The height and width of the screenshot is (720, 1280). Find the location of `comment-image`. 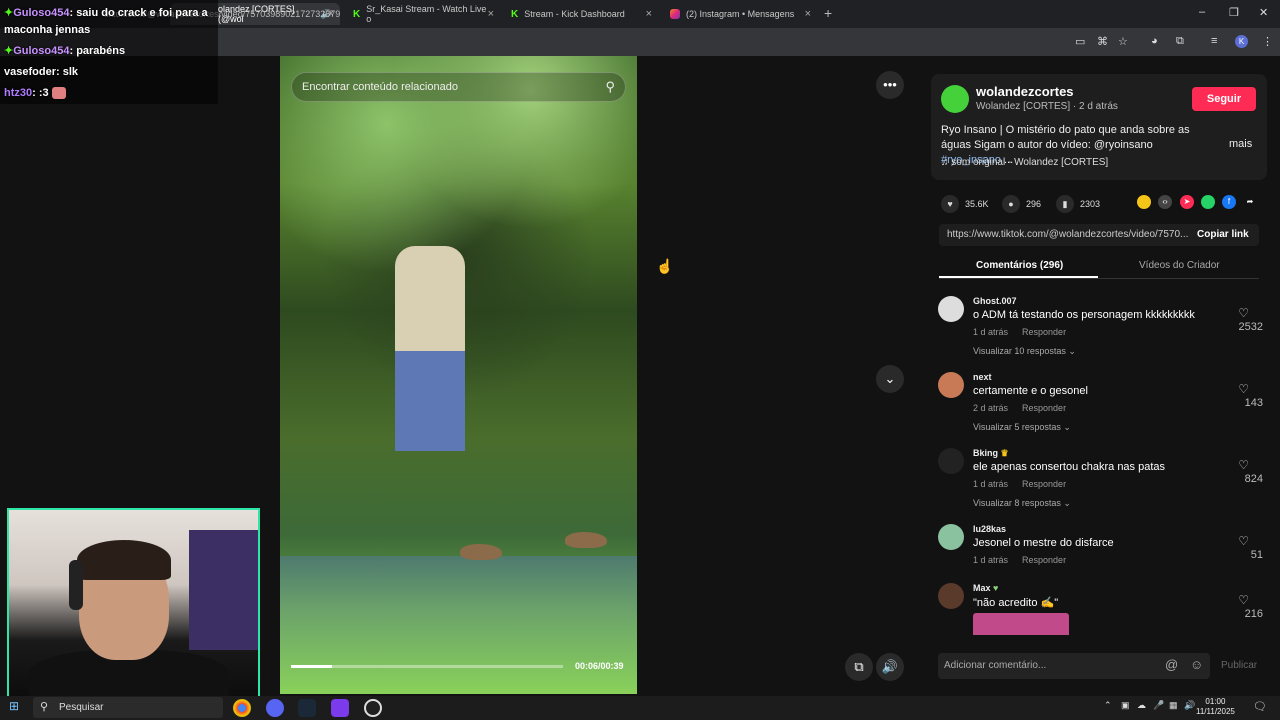

comment-image is located at coordinates (1021, 624).